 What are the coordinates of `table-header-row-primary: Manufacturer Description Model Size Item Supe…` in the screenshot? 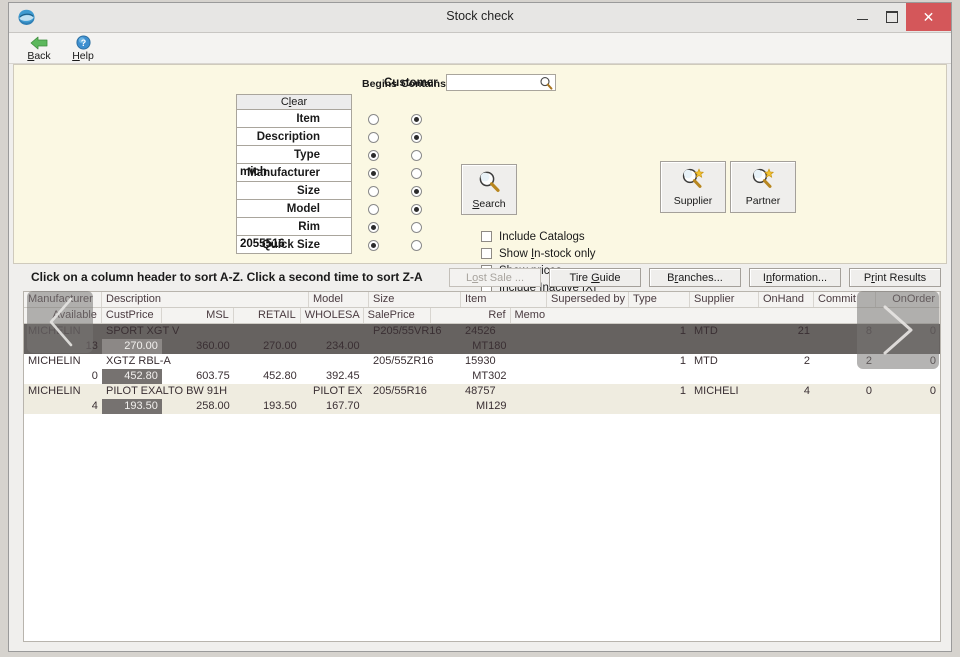 It's located at (482, 300).